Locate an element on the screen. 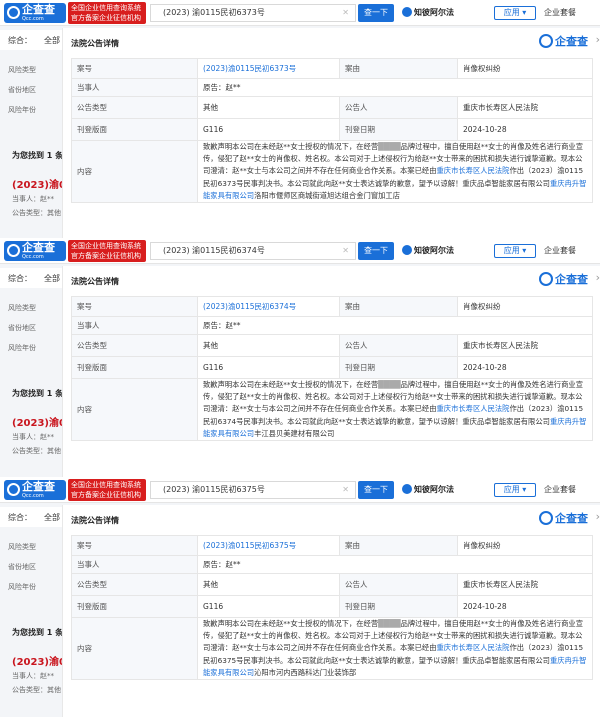  label-announcer: 公告人 is located at coordinates (398, 107).